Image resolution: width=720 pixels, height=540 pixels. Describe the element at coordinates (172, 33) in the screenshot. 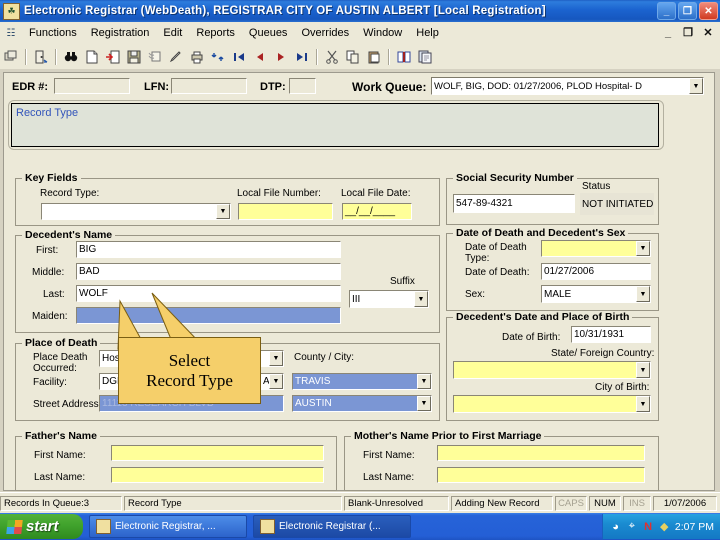

I see `menu-item-edit: Edit` at that location.